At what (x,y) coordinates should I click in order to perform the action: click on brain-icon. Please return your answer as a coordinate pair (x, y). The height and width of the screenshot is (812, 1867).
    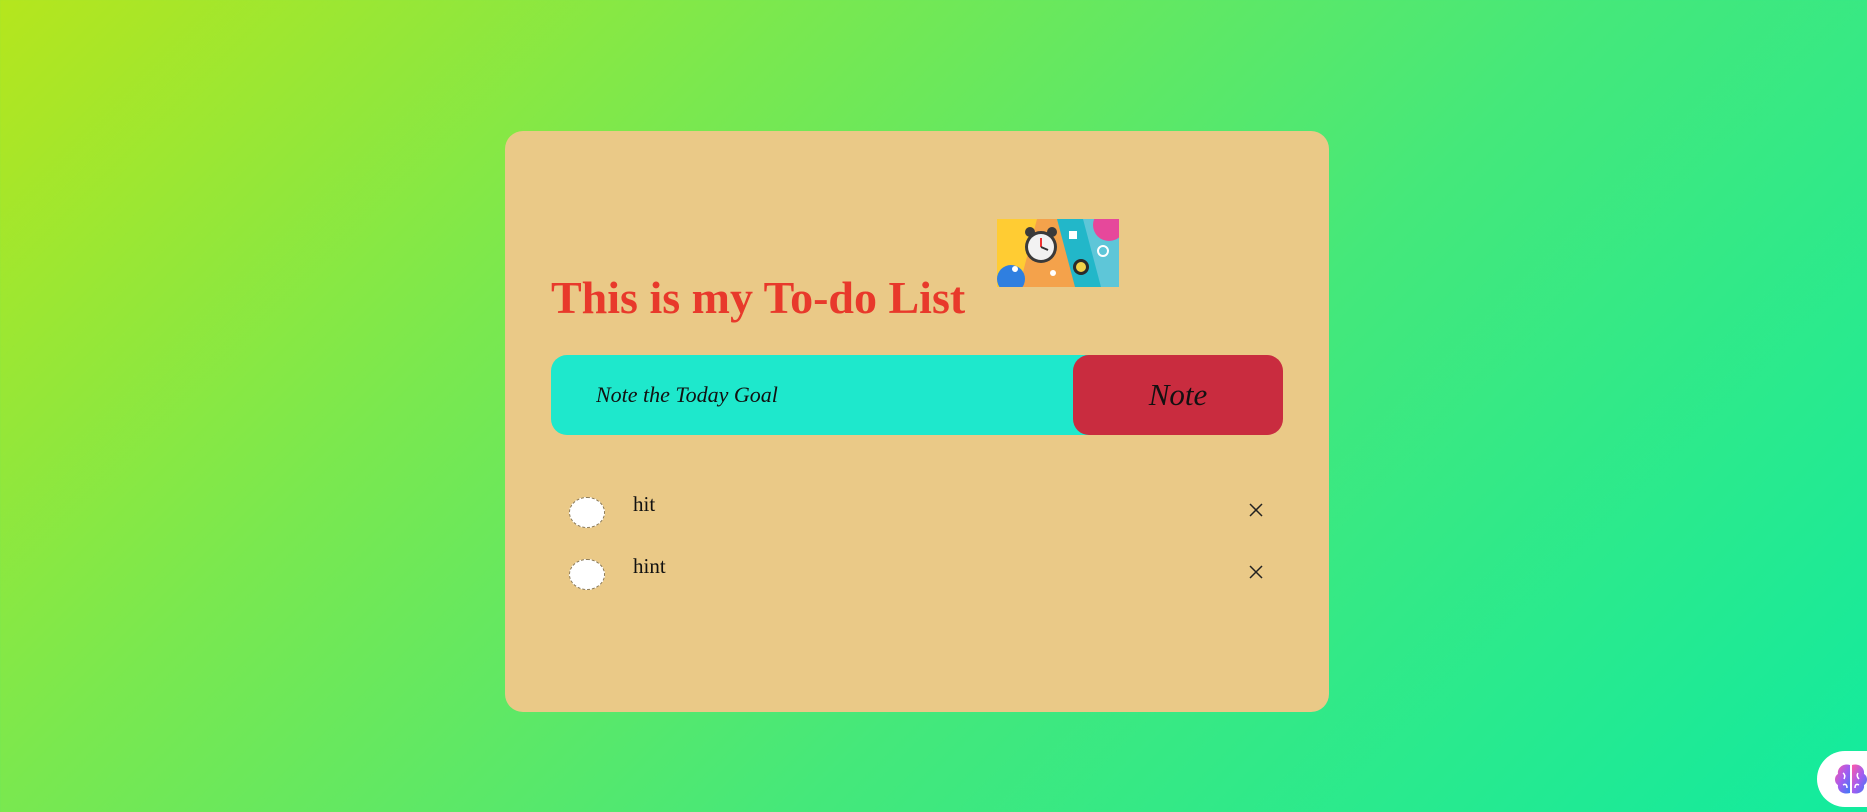
    Looking at the image, I should click on (1851, 779).